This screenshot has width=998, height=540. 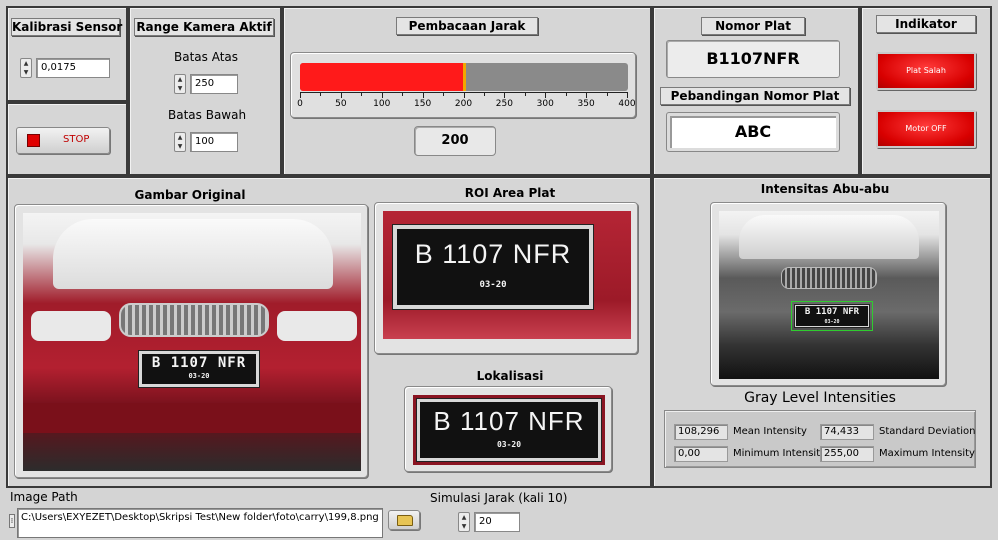 I want to click on car-headlight-left, so click(x=71, y=326).